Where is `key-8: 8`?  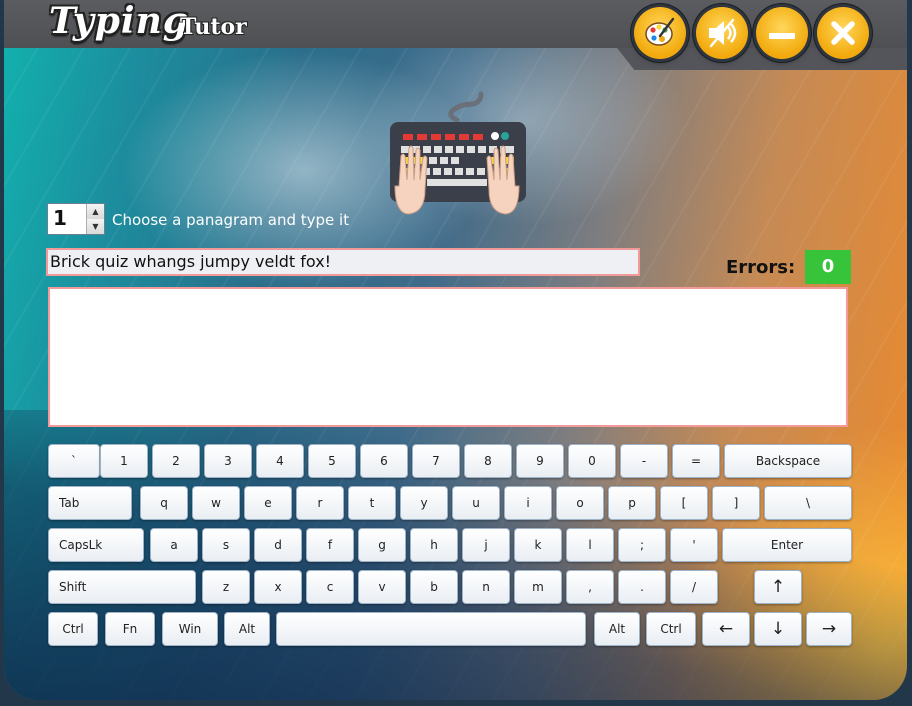 key-8: 8 is located at coordinates (488, 461).